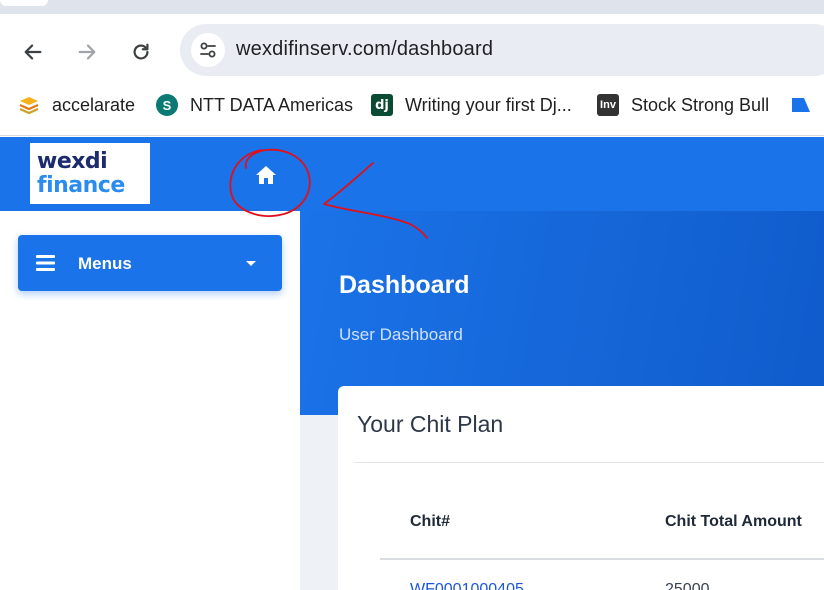 This screenshot has height=590, width=824. What do you see at coordinates (430, 424) in the screenshot?
I see `card-title: Your Chit Plan` at bounding box center [430, 424].